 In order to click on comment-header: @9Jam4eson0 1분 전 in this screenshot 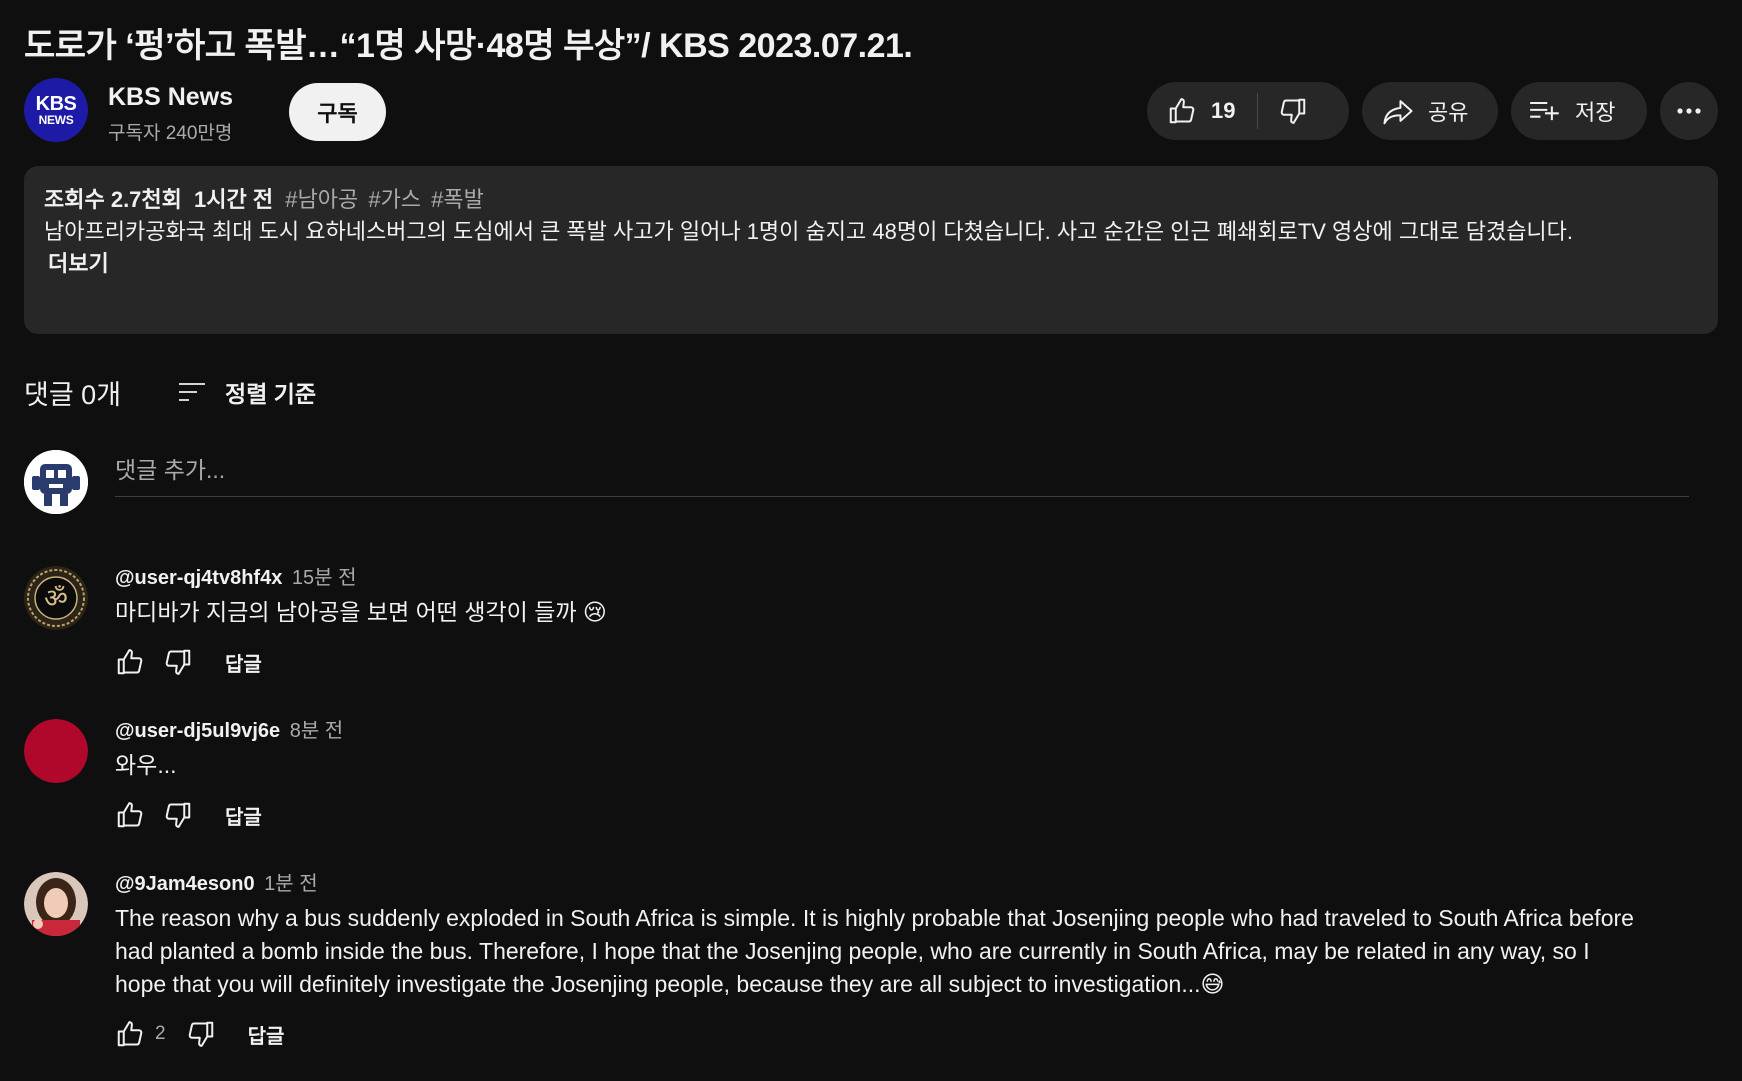, I will do `click(895, 884)`.